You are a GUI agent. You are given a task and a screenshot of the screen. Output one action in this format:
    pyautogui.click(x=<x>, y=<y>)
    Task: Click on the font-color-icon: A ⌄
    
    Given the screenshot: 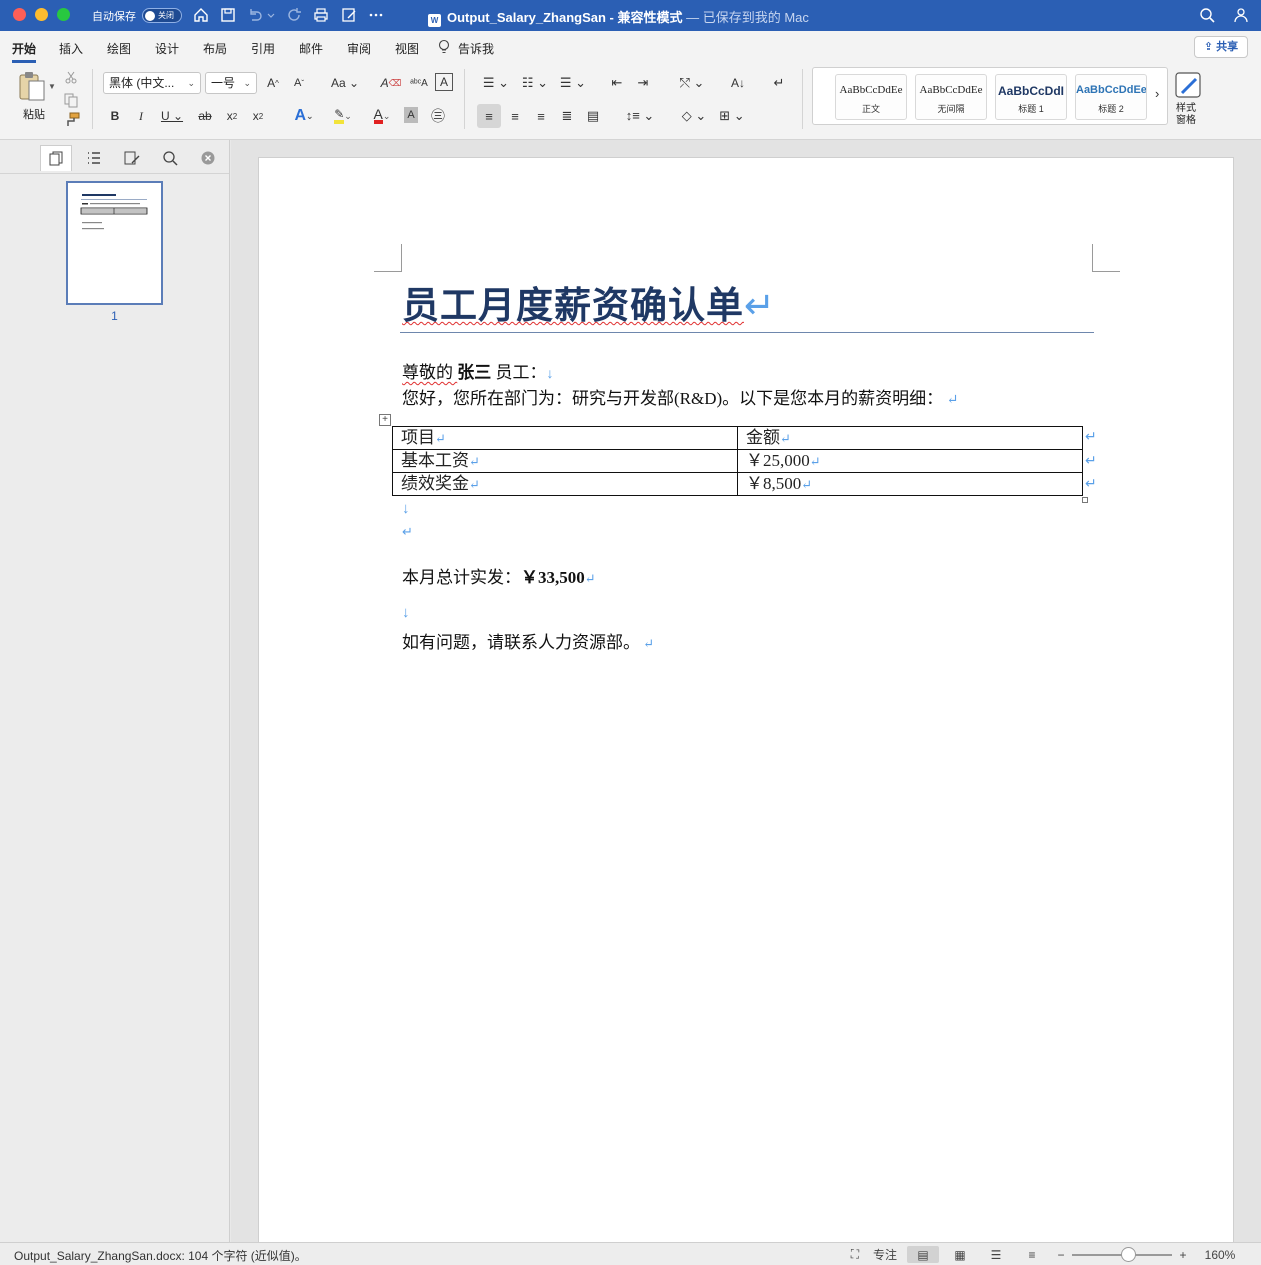 What is the action you would take?
    pyautogui.click(x=382, y=116)
    